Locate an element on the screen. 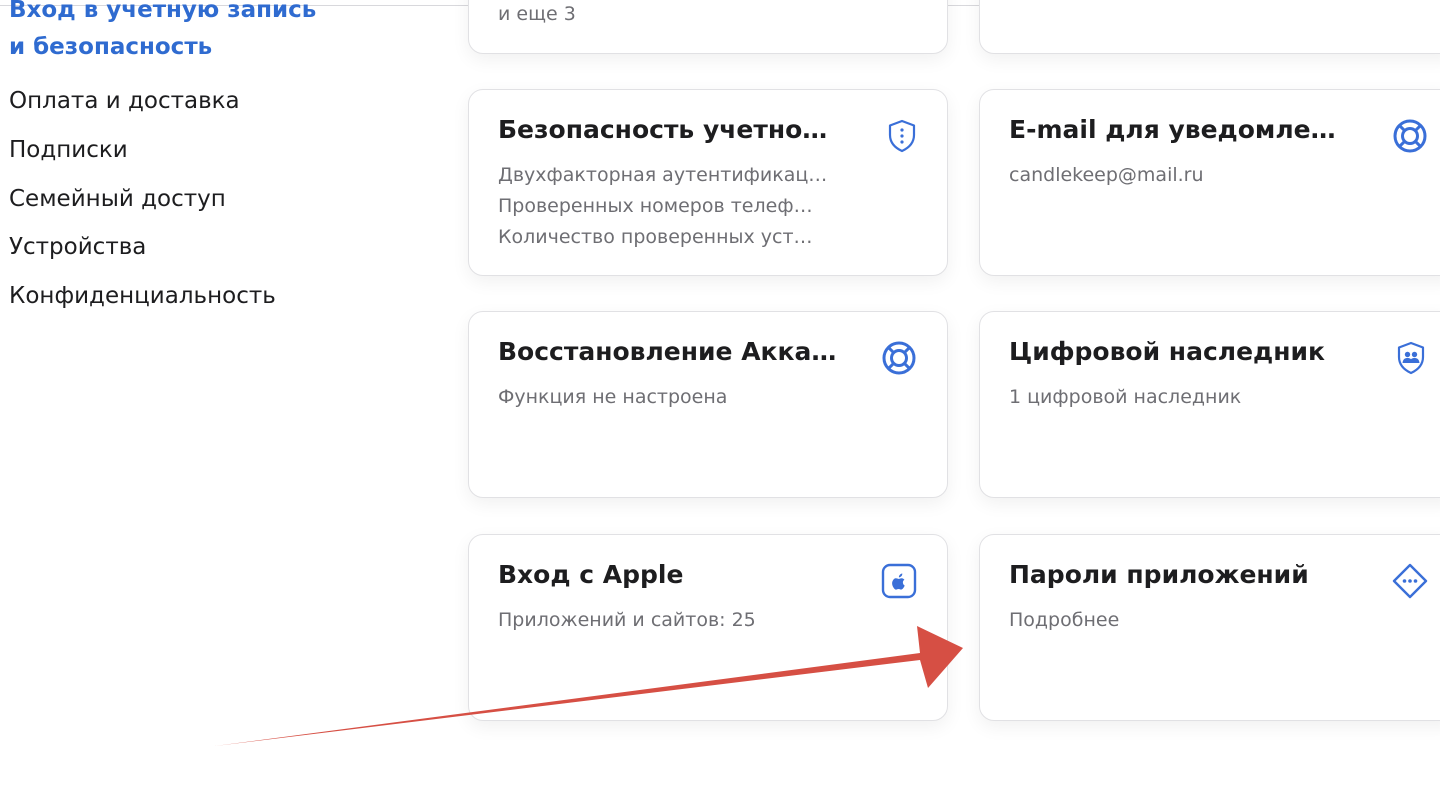 This screenshot has width=1440, height=810. card-subtitle: candlekeep@mail.ru is located at coordinates (1106, 175).